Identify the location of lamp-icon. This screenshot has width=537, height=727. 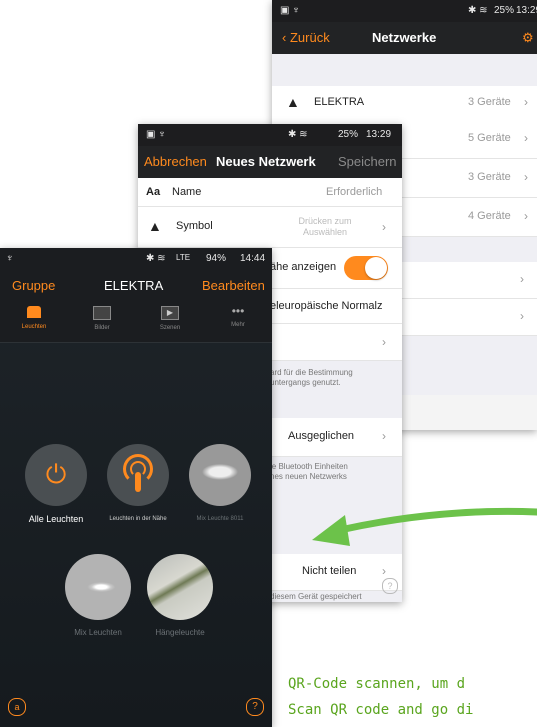
(34, 312).